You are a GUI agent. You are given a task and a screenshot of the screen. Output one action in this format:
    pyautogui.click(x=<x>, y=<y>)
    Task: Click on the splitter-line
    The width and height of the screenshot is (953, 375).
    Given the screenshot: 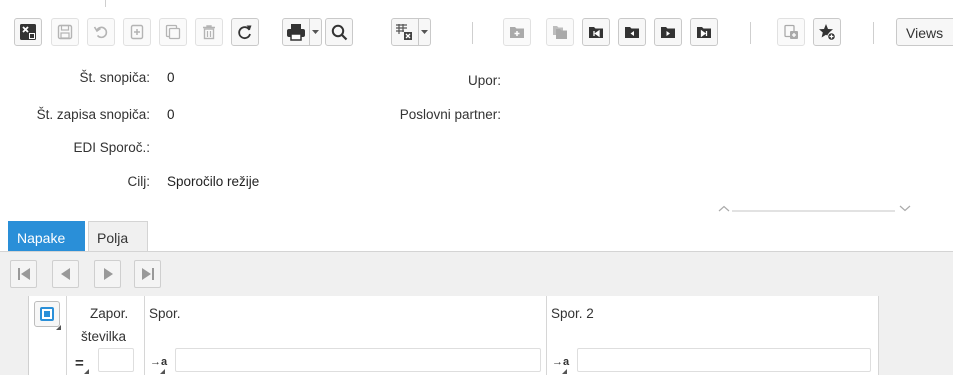 What is the action you would take?
    pyautogui.click(x=813, y=211)
    